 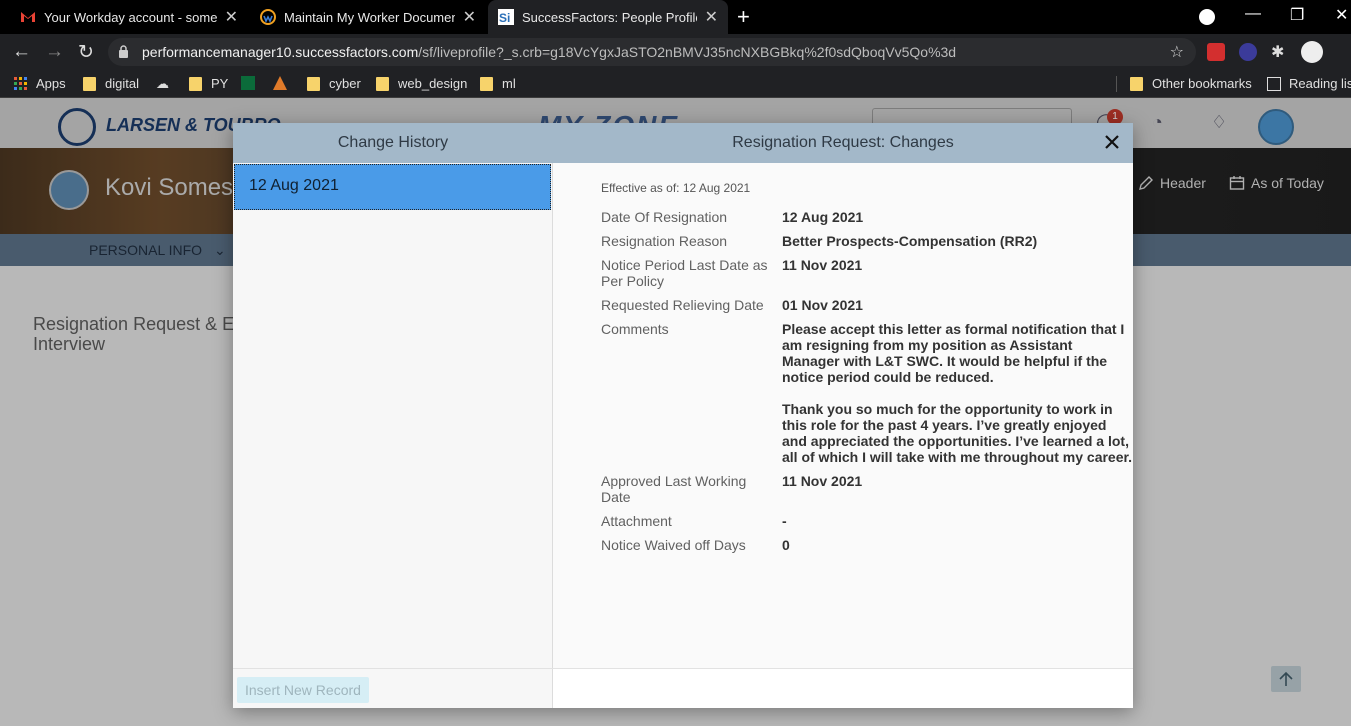 I want to click on avatar, so click(x=1312, y=52).